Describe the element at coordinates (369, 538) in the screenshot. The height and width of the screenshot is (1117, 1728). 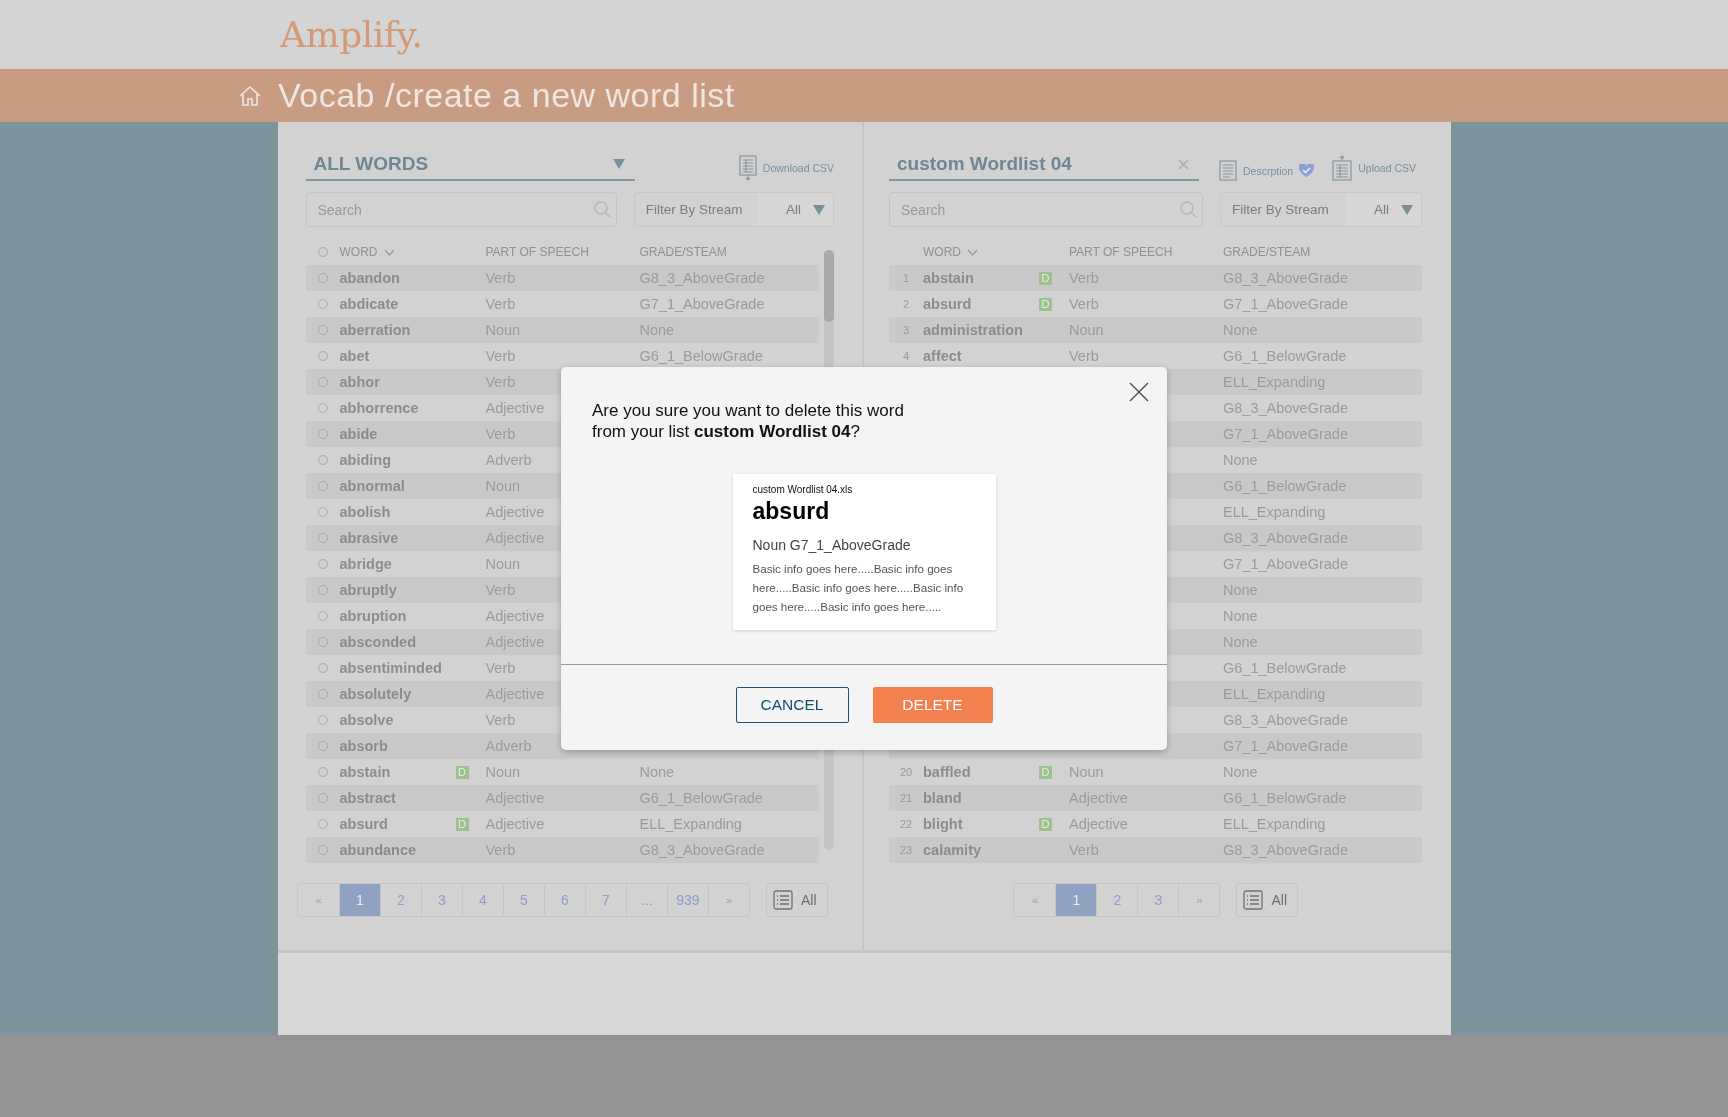
I see `word-cell-text: abrasive` at that location.